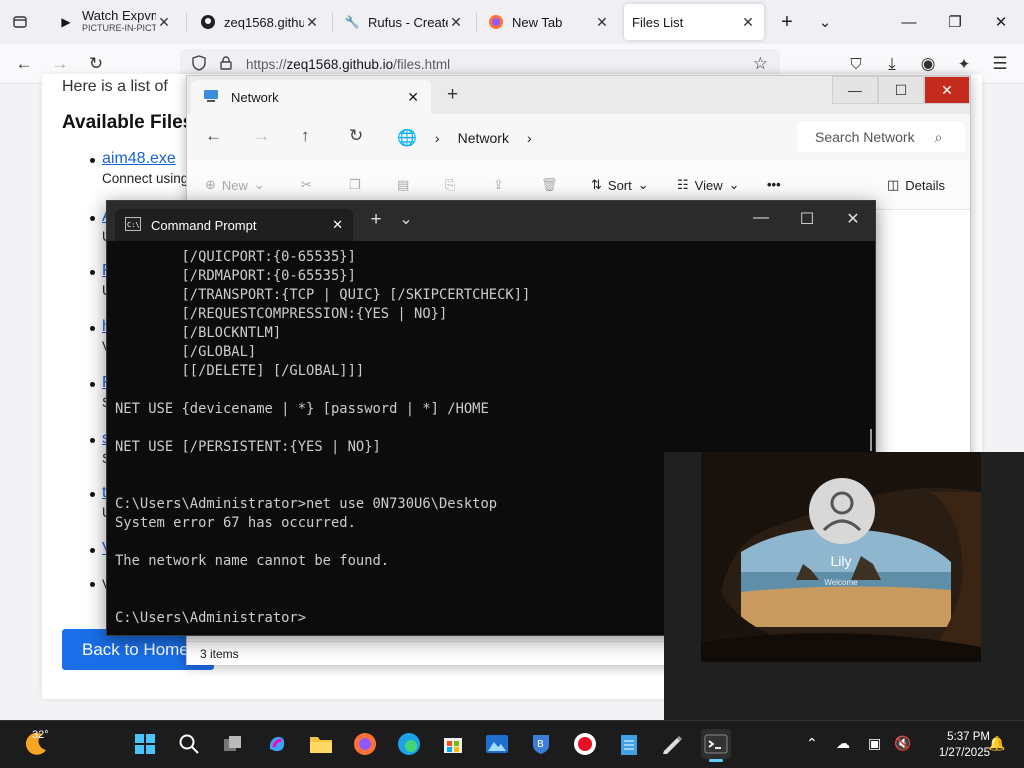 Image resolution: width=1024 pixels, height=768 pixels. I want to click on search-icon, so click(189, 744).